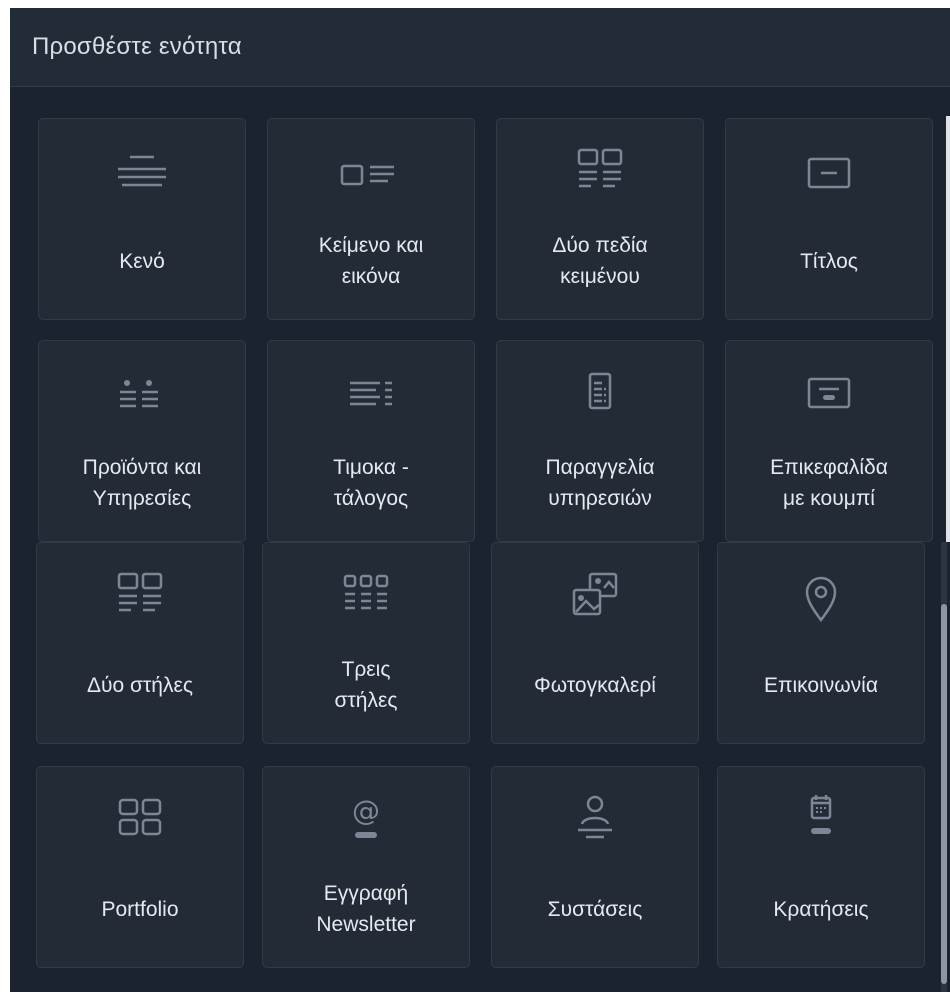  Describe the element at coordinates (821, 643) in the screenshot. I see `section-tile-contact: Επικοινωνία` at that location.